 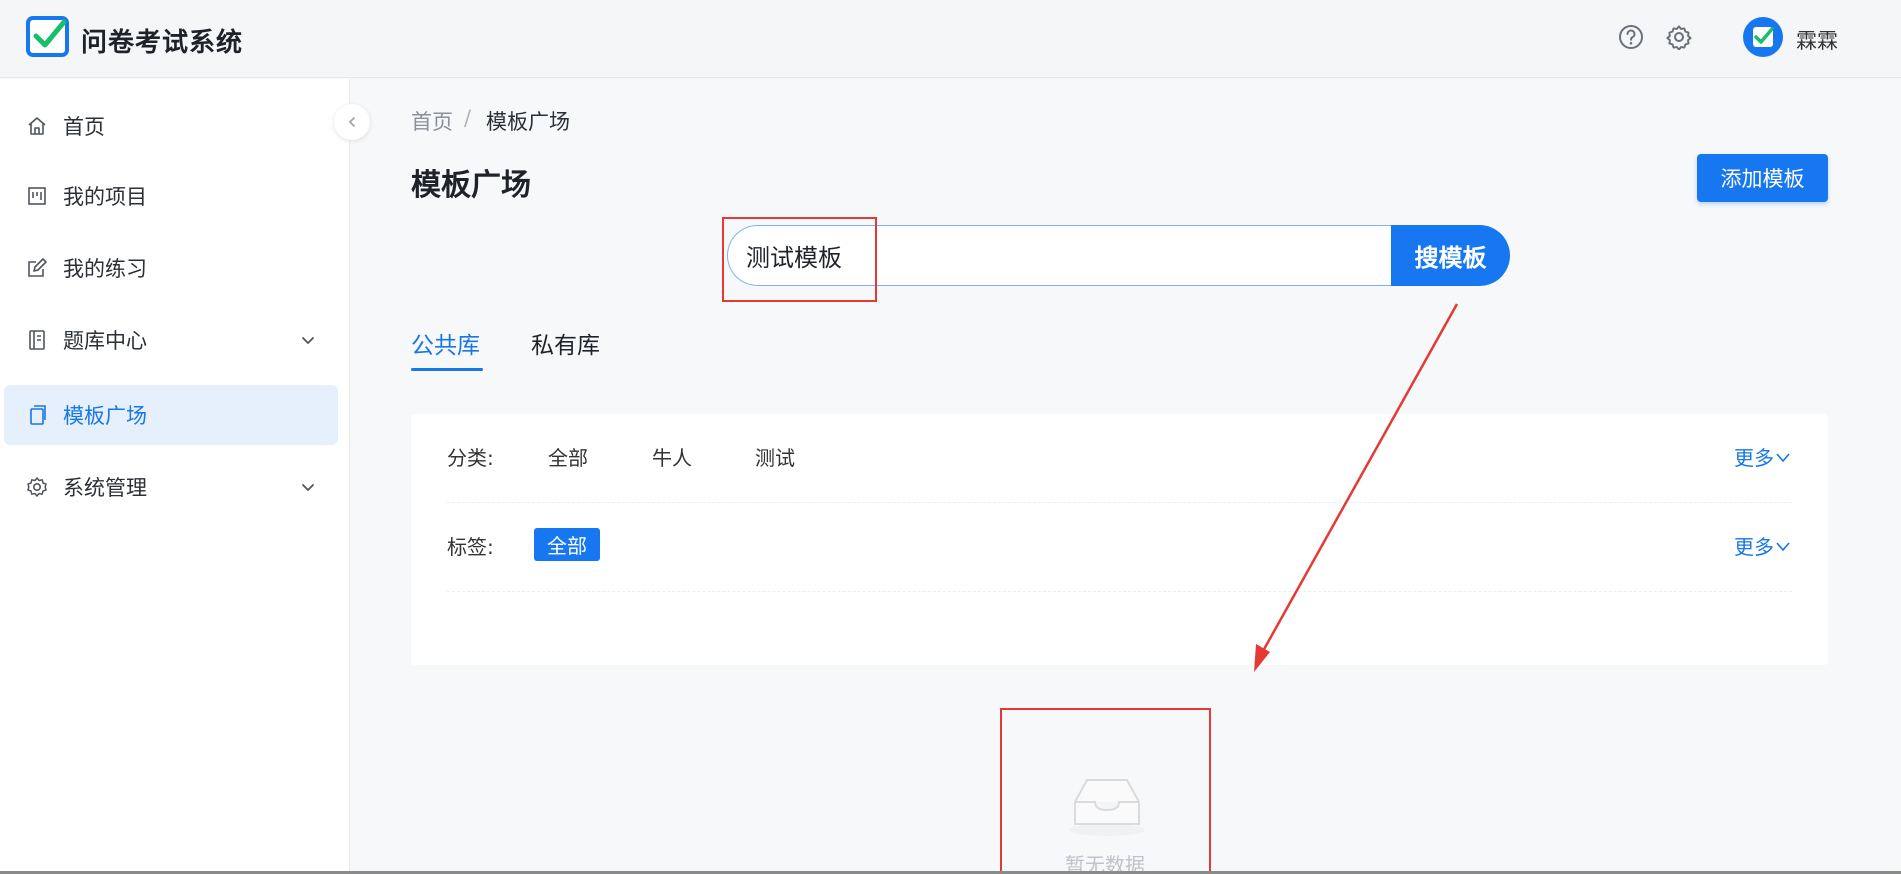 I want to click on tag-option-all: 全部, so click(x=567, y=544).